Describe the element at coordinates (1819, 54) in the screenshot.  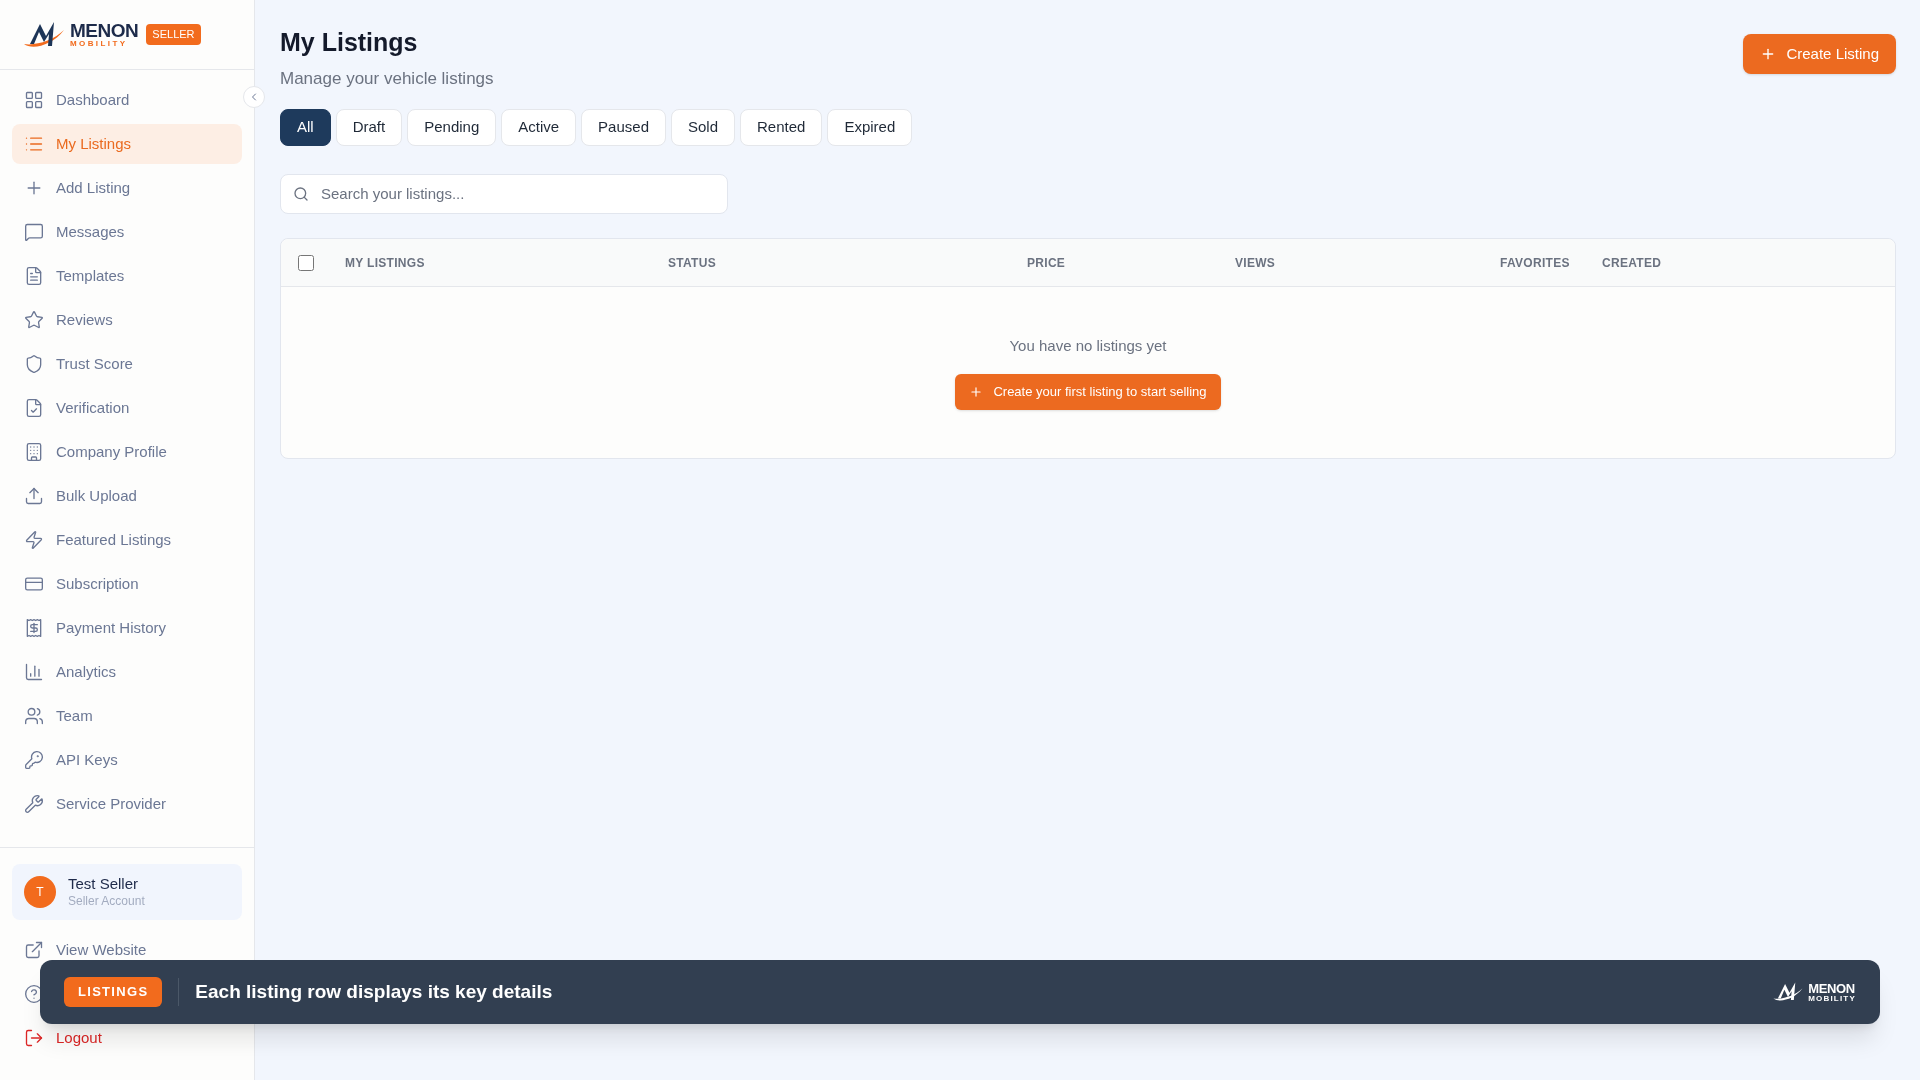
I see `create-listing-button: Create Listing` at that location.